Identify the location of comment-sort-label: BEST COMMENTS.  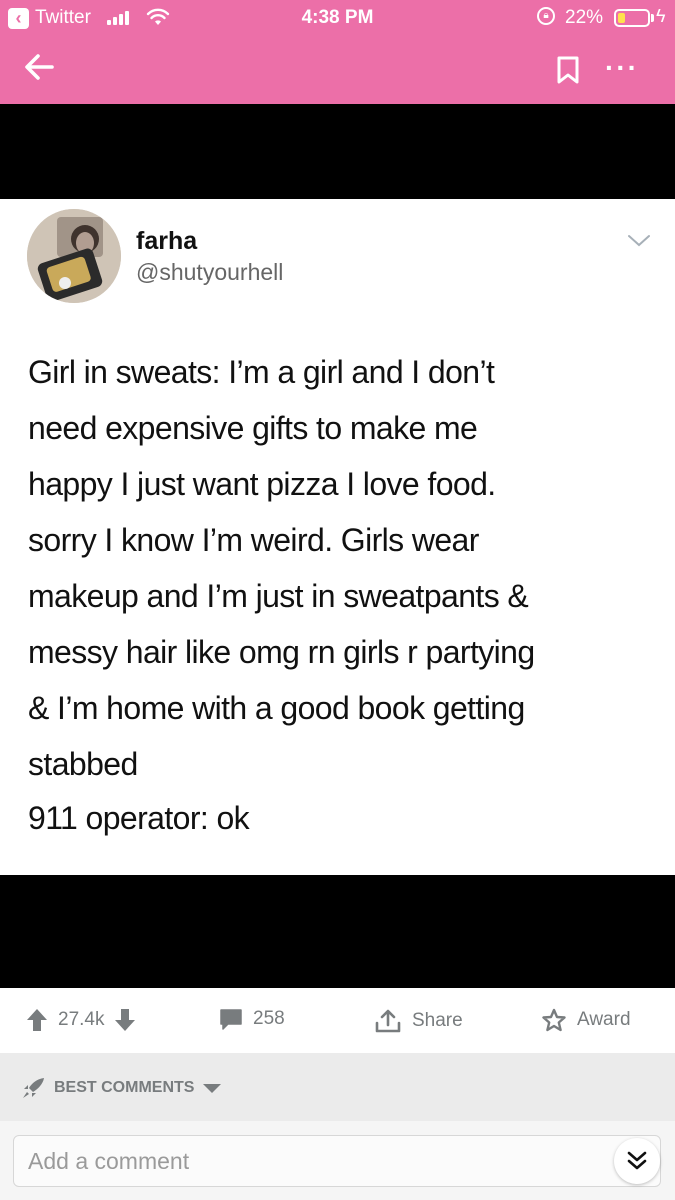
(124, 1087).